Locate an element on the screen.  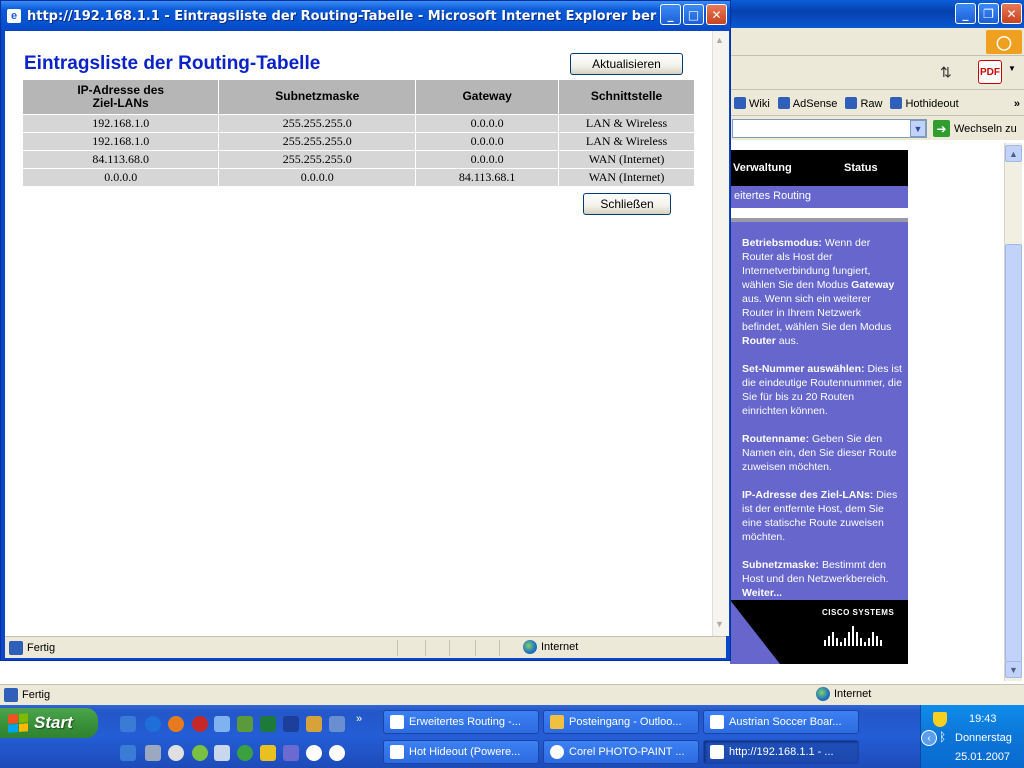
firefox-icon is located at coordinates (176, 724).